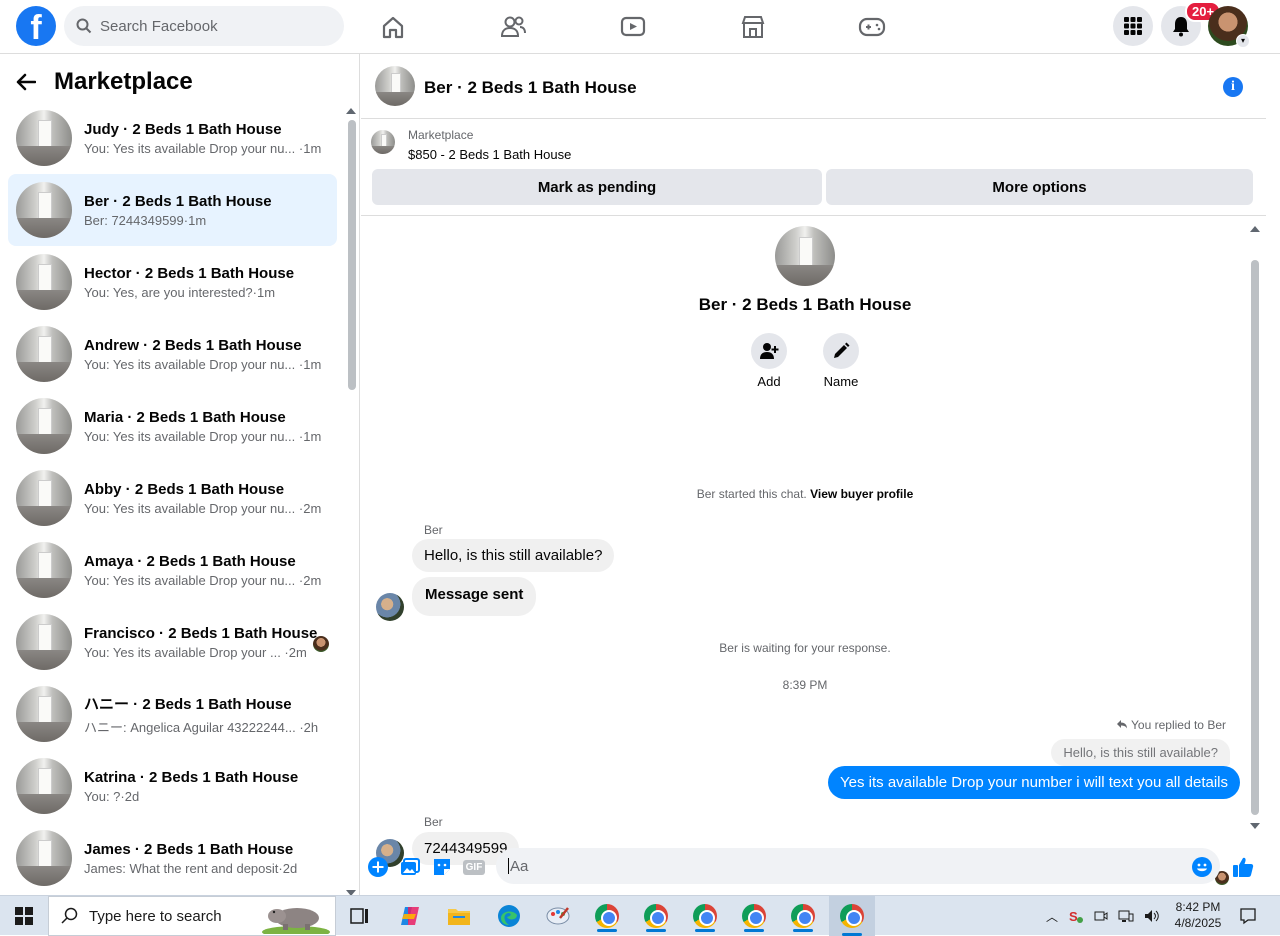  Describe the element at coordinates (1126, 916) in the screenshot. I see `network-icon` at that location.